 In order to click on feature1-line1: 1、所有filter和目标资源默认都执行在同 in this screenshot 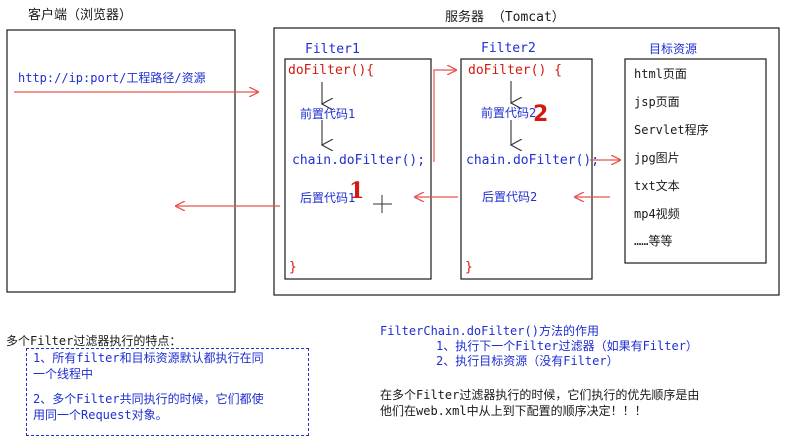, I will do `click(148, 358)`.